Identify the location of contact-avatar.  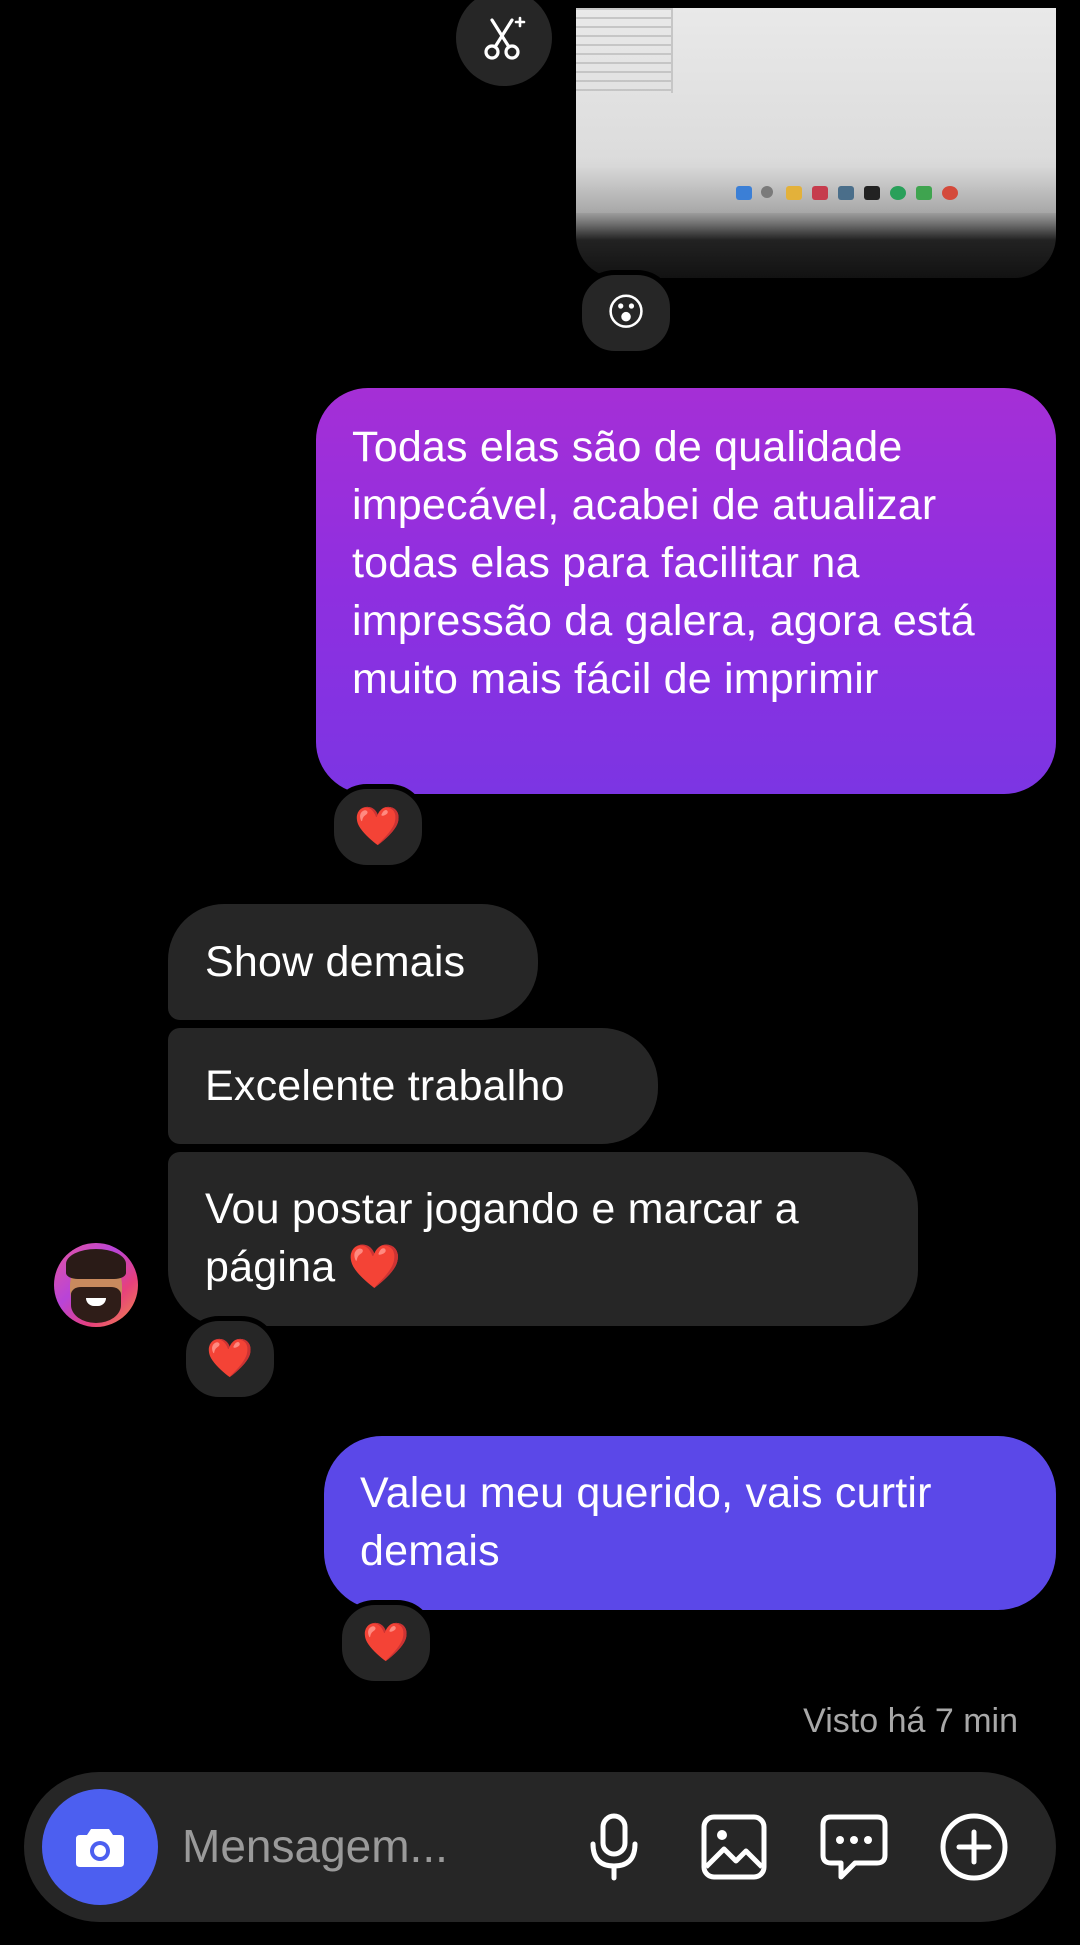
(96, 1285).